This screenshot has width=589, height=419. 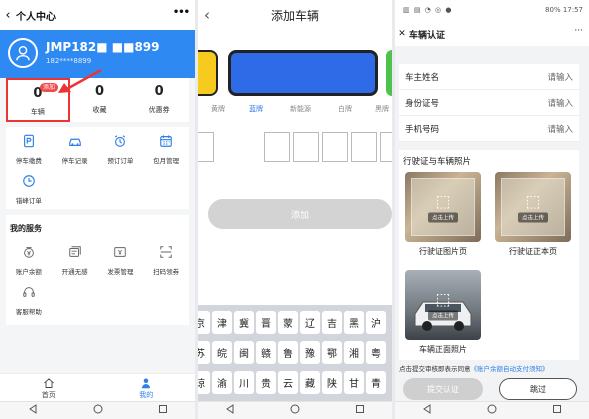 I want to click on keyboard-key: 贵, so click(x=266, y=382).